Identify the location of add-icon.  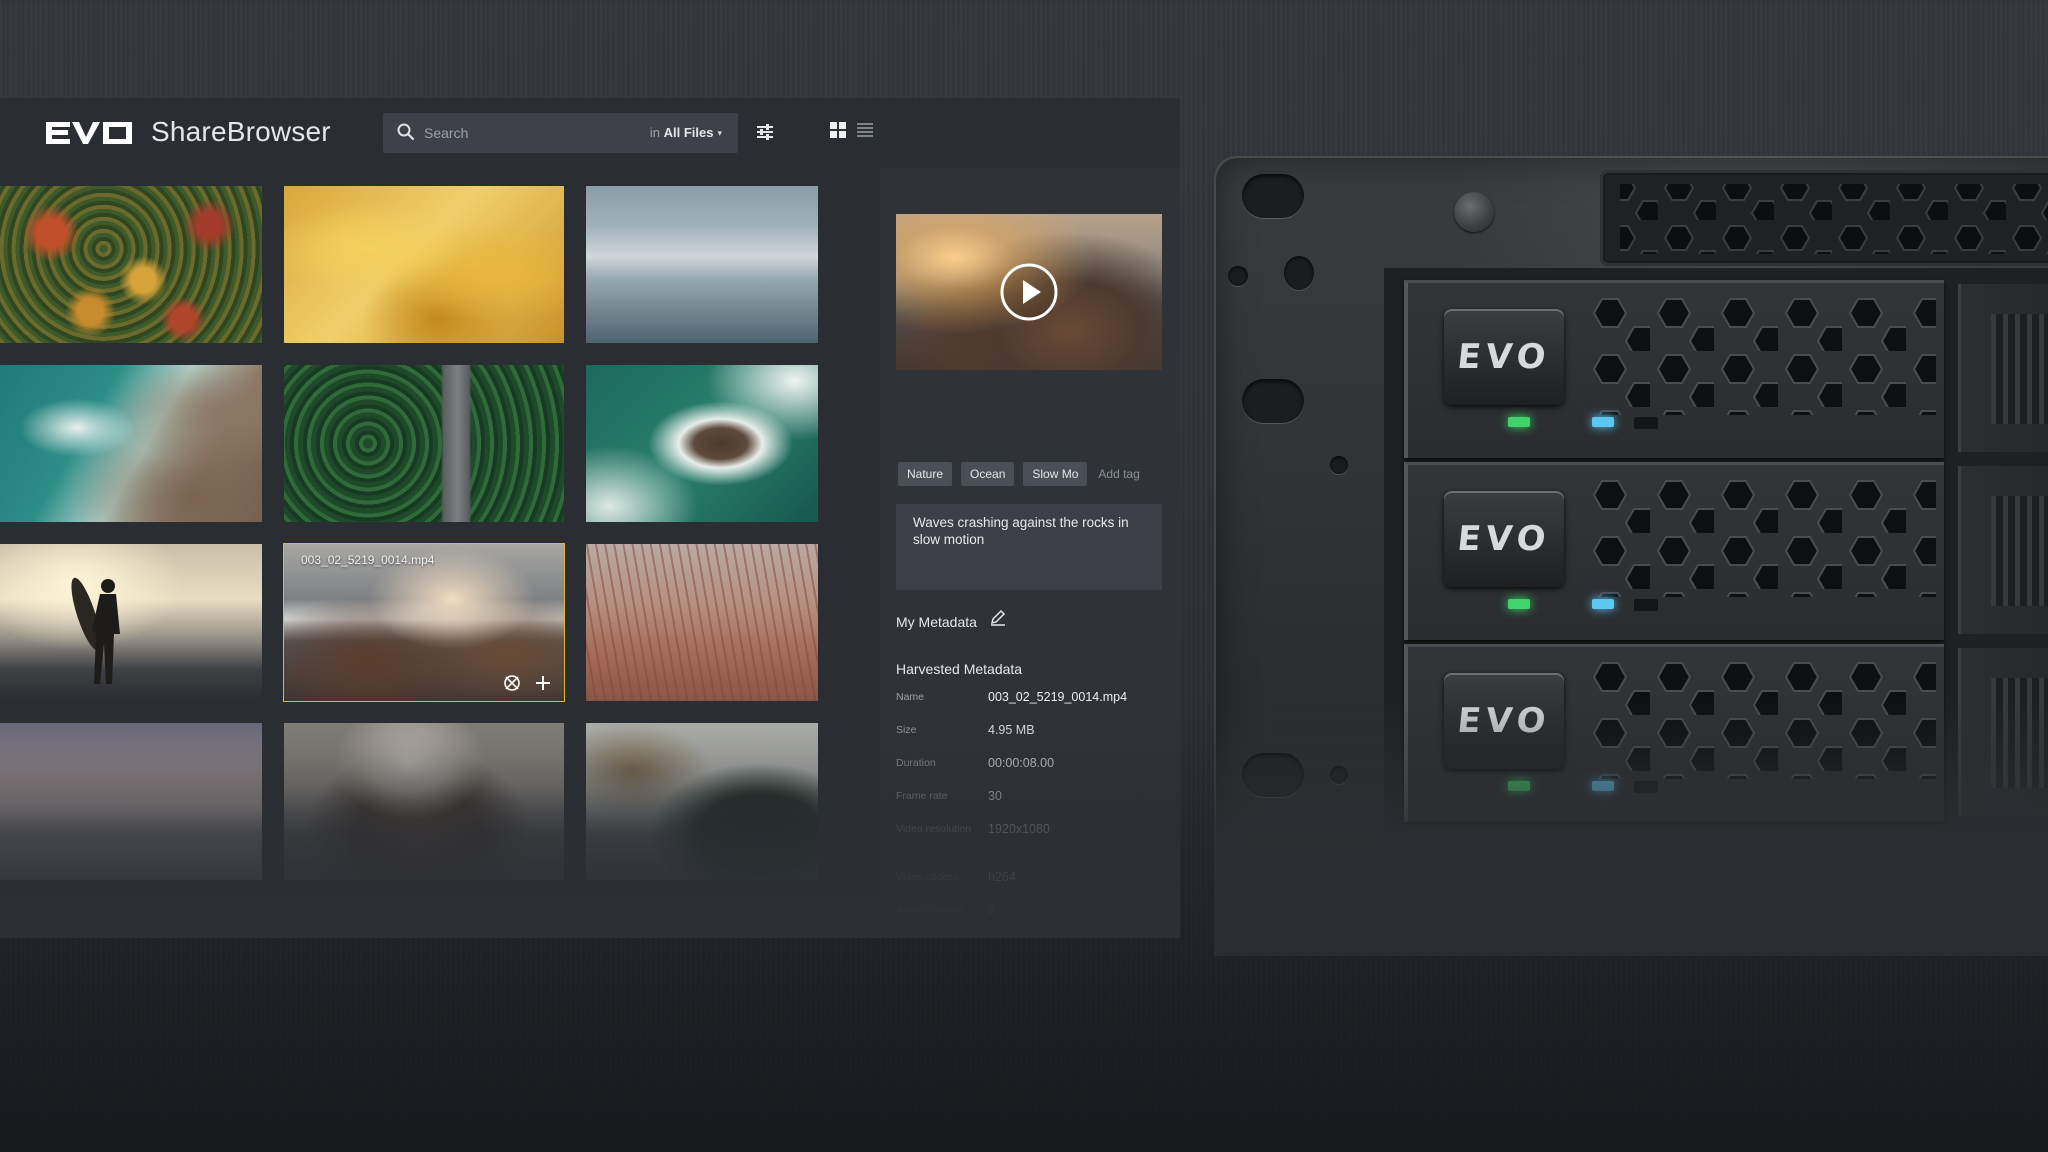
(543, 683).